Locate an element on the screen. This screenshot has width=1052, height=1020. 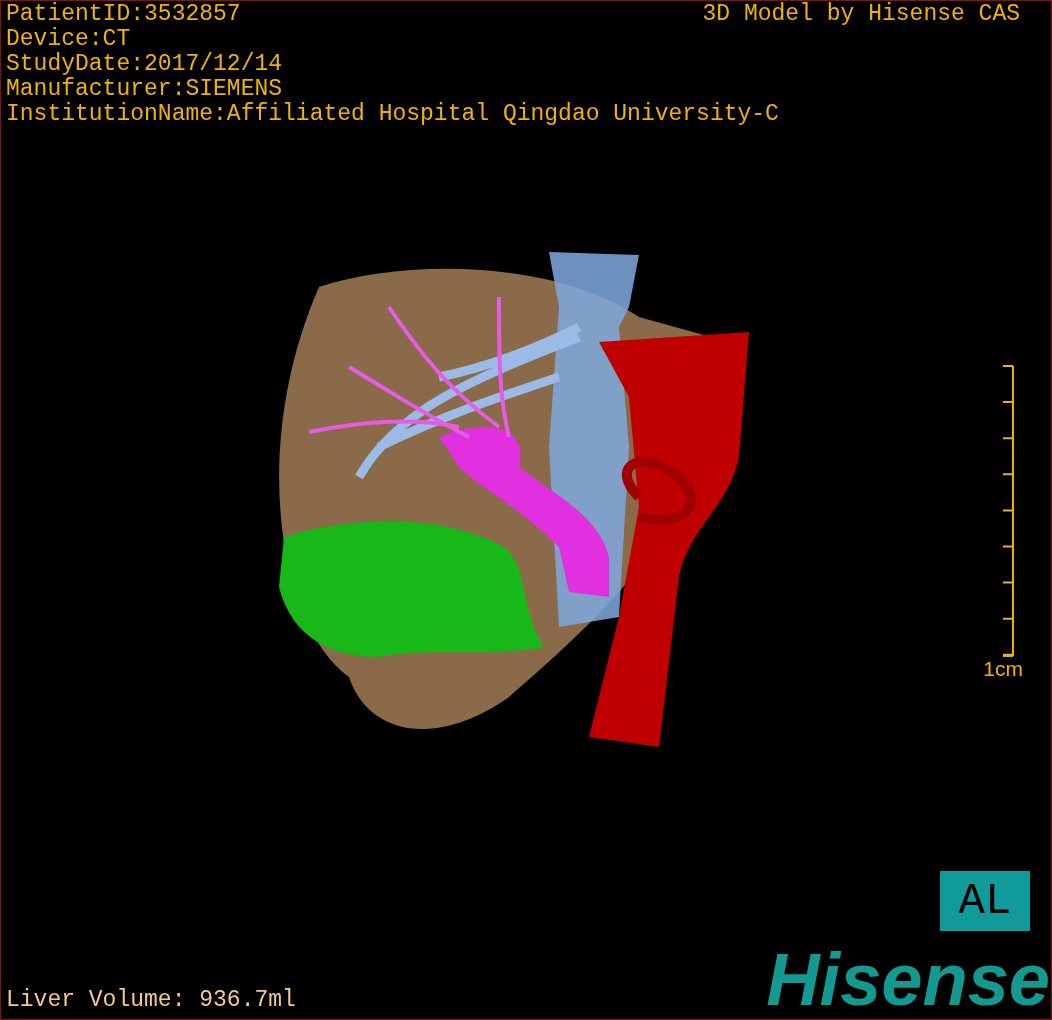
brand-logo: Hisense is located at coordinates (908, 980).